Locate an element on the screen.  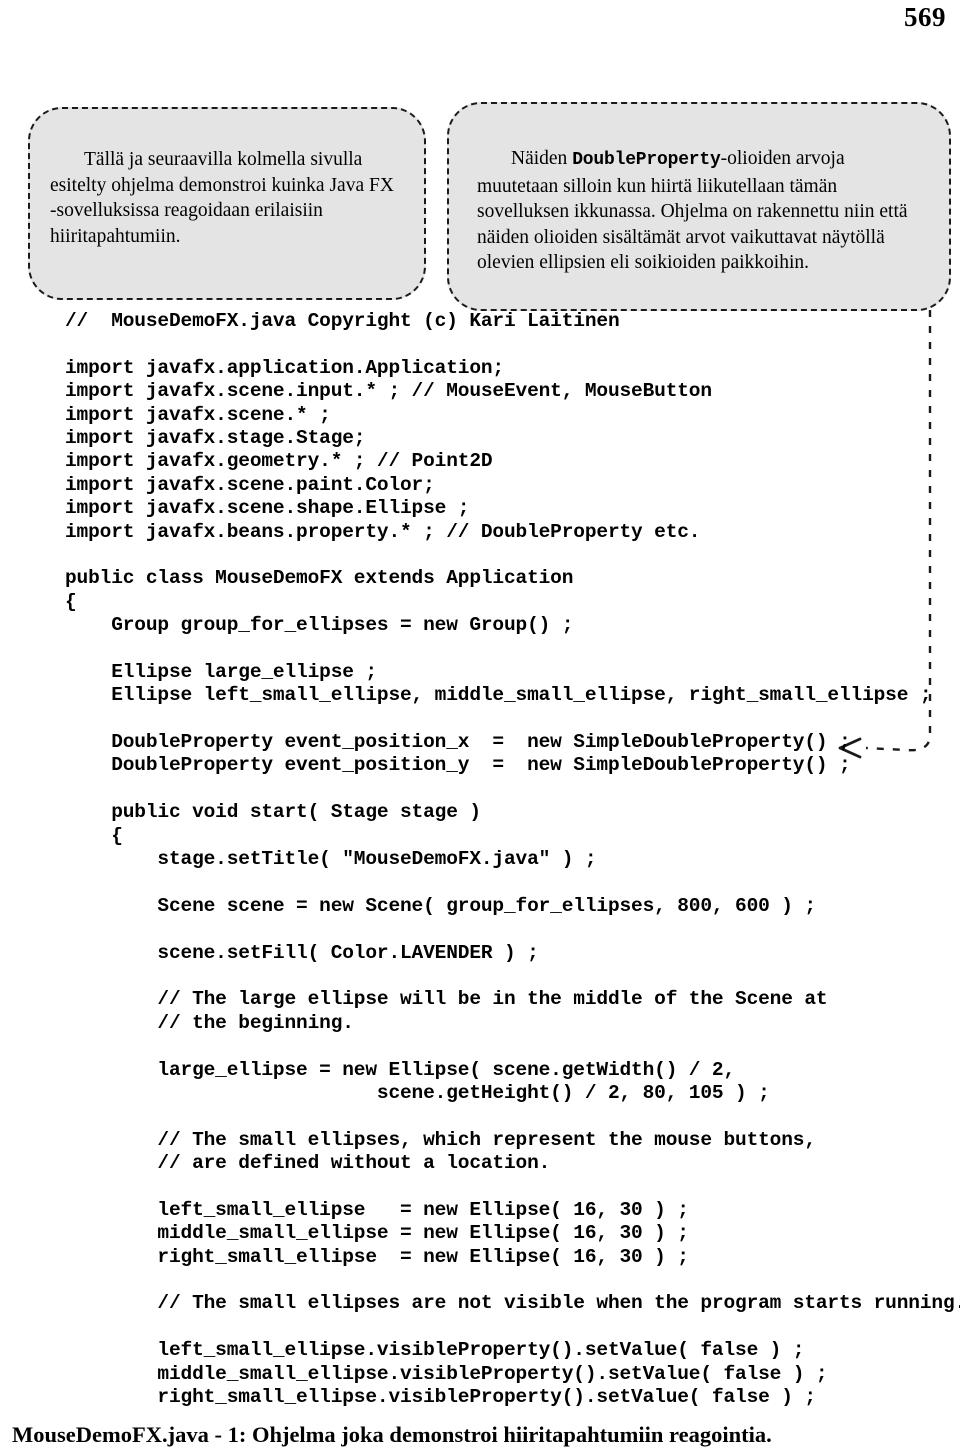
code-line: stage.setTitle( "MouseDemoFX.java" ) ; is located at coordinates (331, 858).